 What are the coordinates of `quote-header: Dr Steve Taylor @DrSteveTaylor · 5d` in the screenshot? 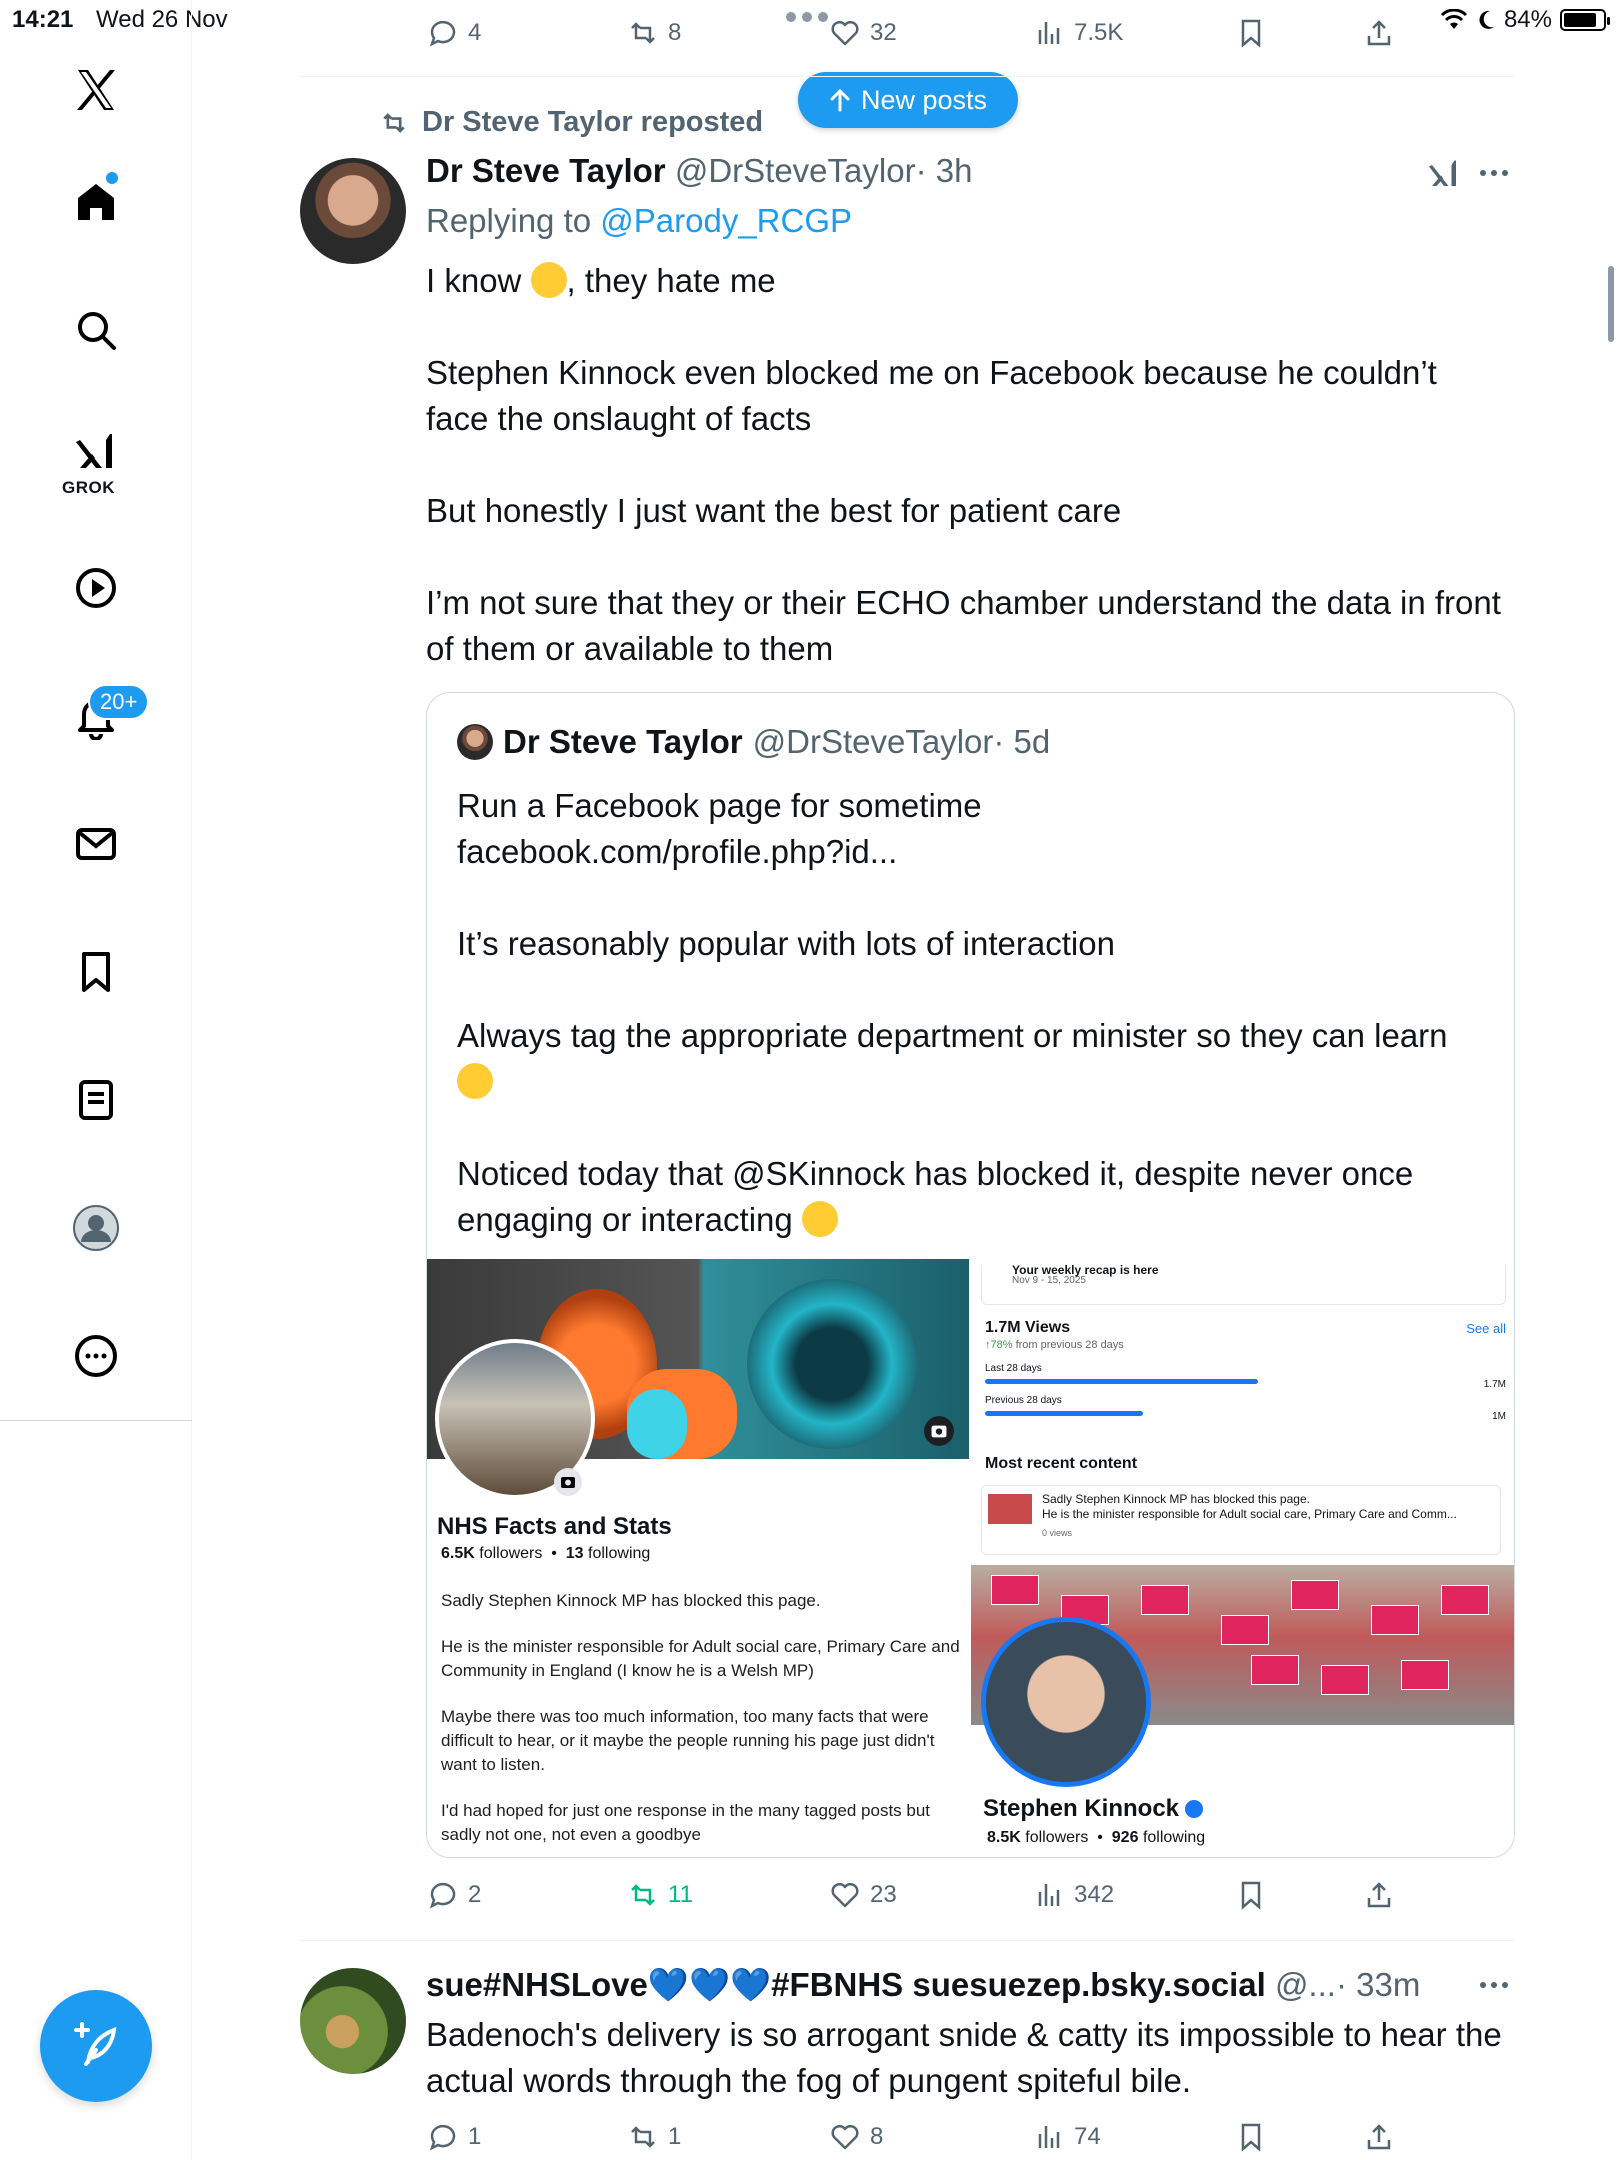 It's located at (753, 742).